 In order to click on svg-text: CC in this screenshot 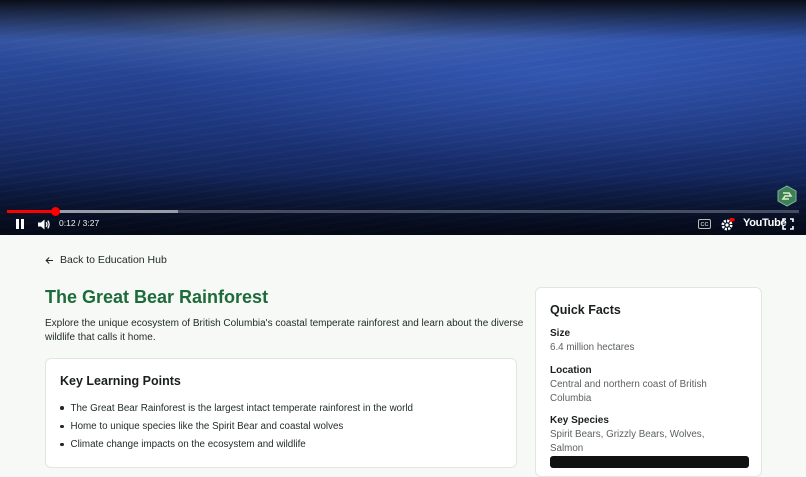, I will do `click(704, 225)`.